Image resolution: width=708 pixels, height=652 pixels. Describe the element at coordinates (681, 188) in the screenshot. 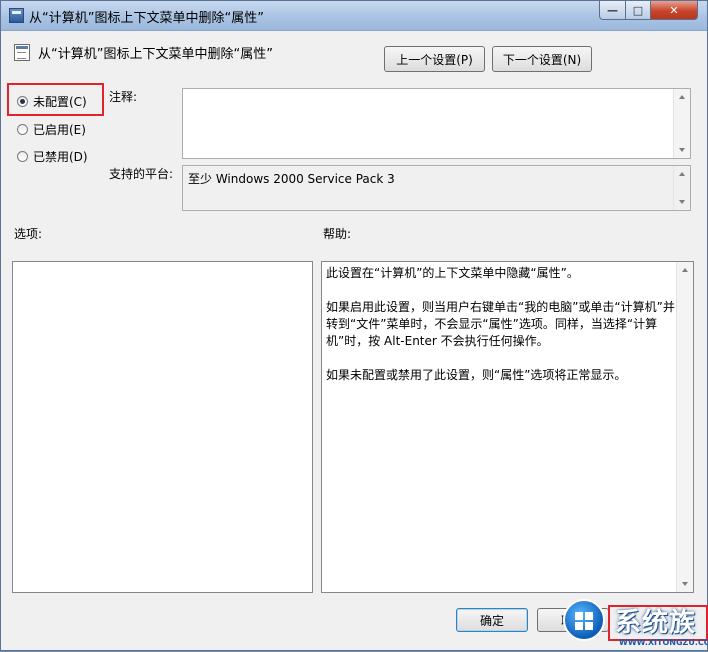

I see `platform-scrollbar` at that location.